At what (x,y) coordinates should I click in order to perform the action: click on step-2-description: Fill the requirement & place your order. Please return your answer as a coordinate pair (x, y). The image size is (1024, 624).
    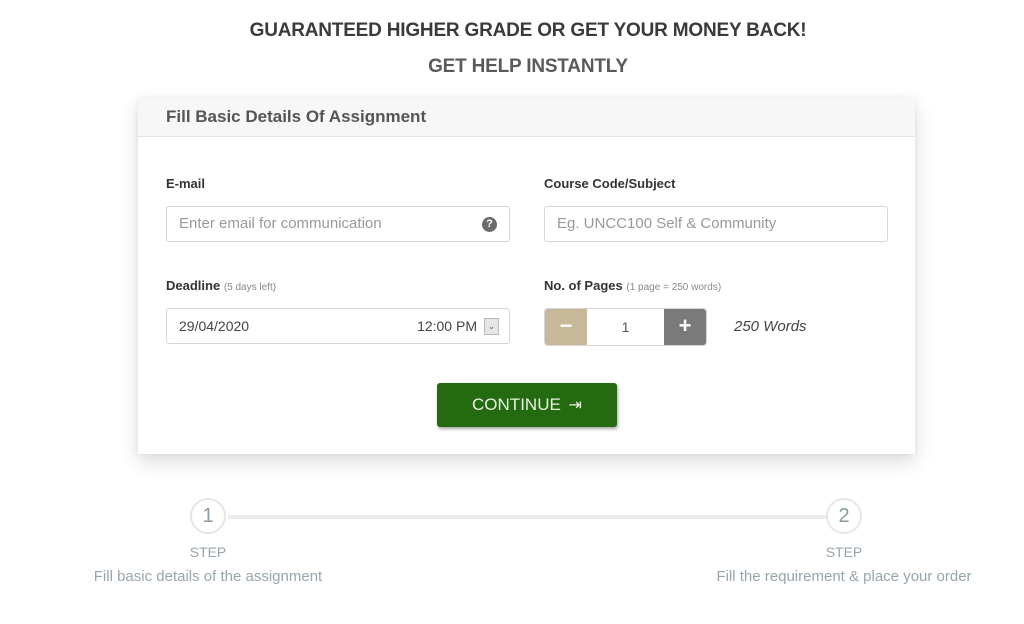
    Looking at the image, I should click on (844, 576).